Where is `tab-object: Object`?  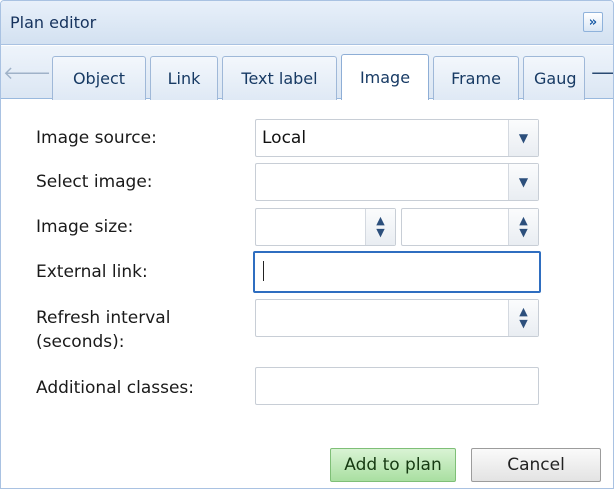
tab-object: Object is located at coordinates (99, 78).